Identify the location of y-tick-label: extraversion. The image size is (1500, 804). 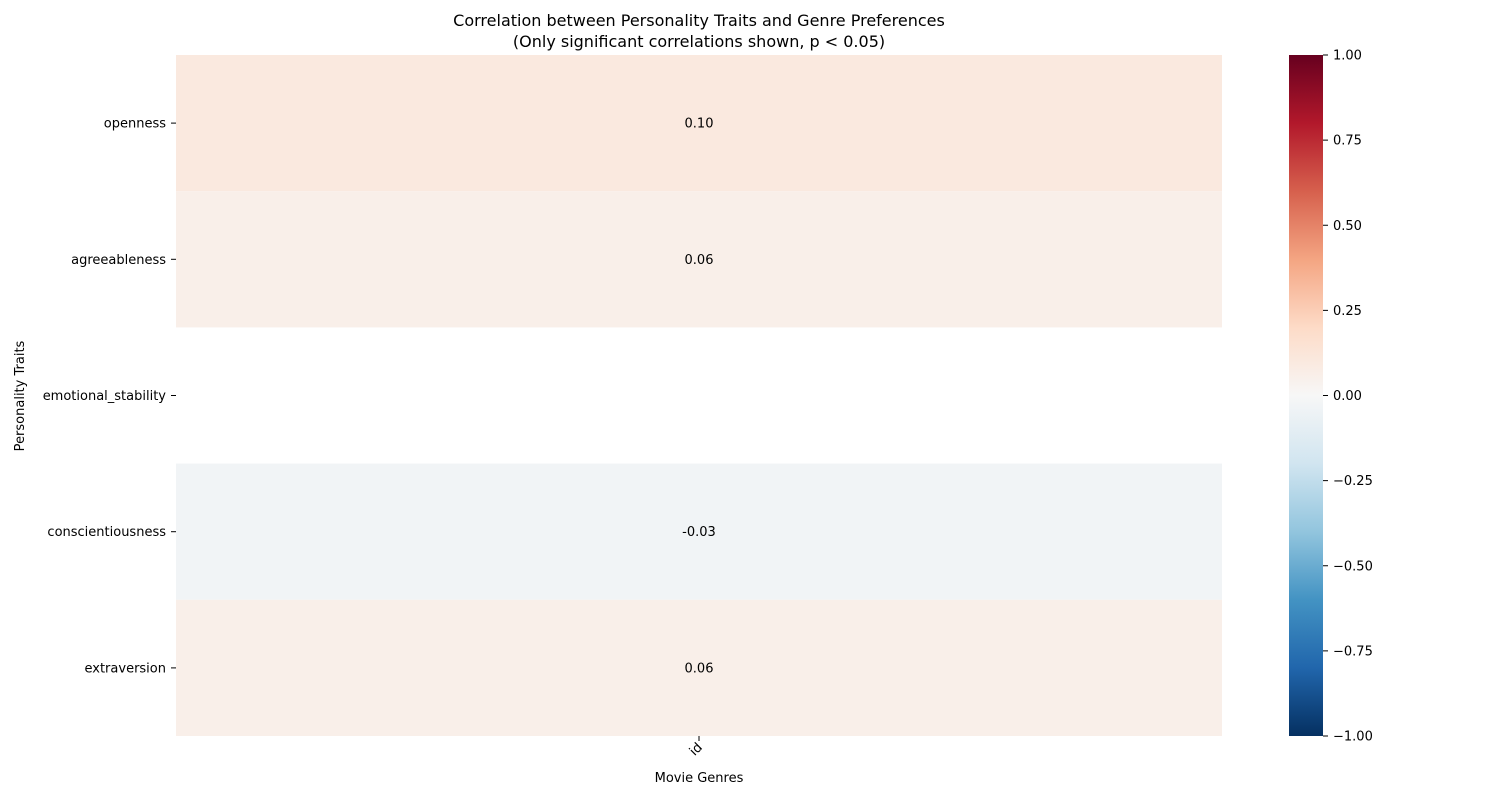
(126, 668).